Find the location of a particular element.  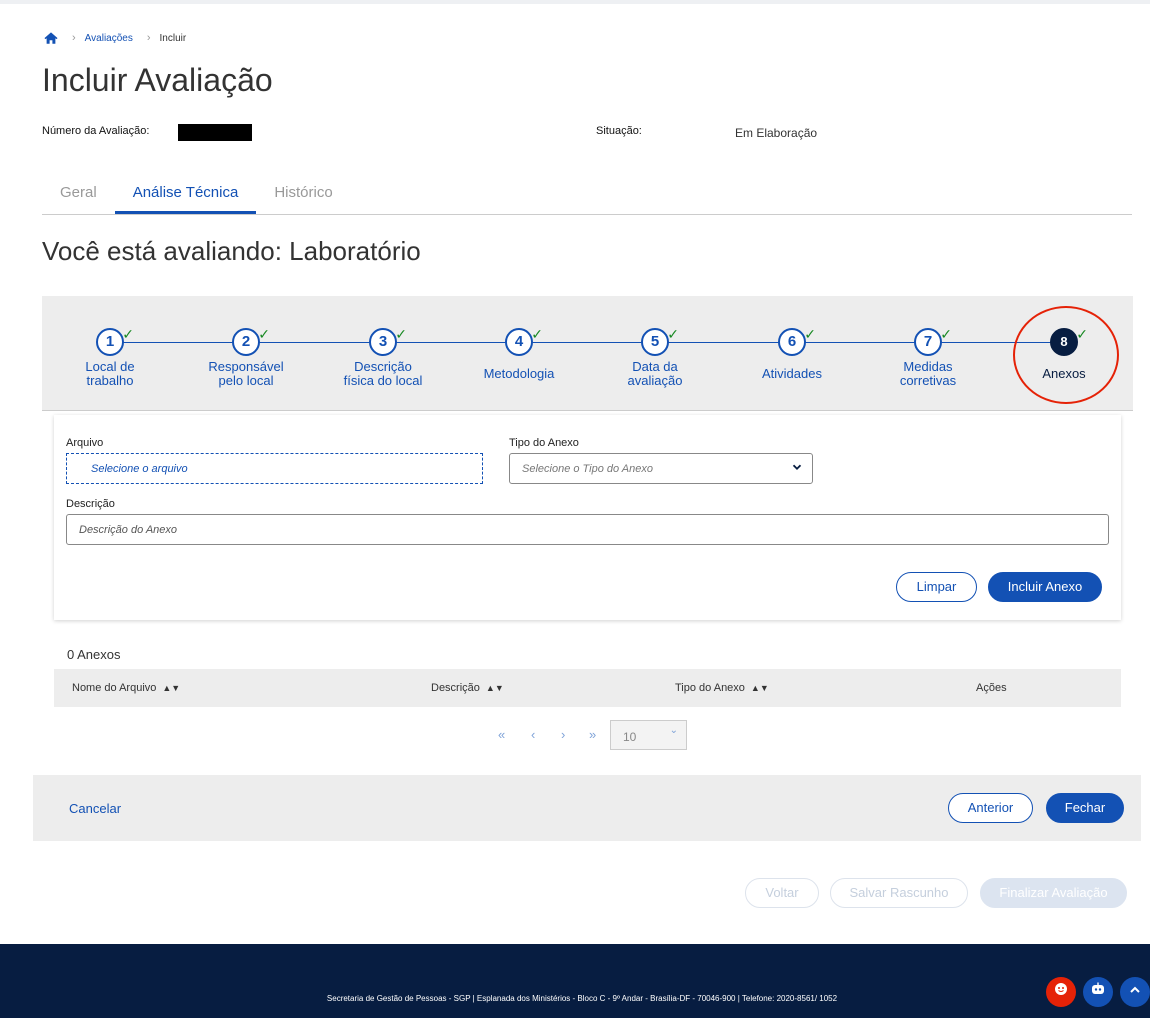

step-label: Data da avaliação is located at coordinates (655, 373).